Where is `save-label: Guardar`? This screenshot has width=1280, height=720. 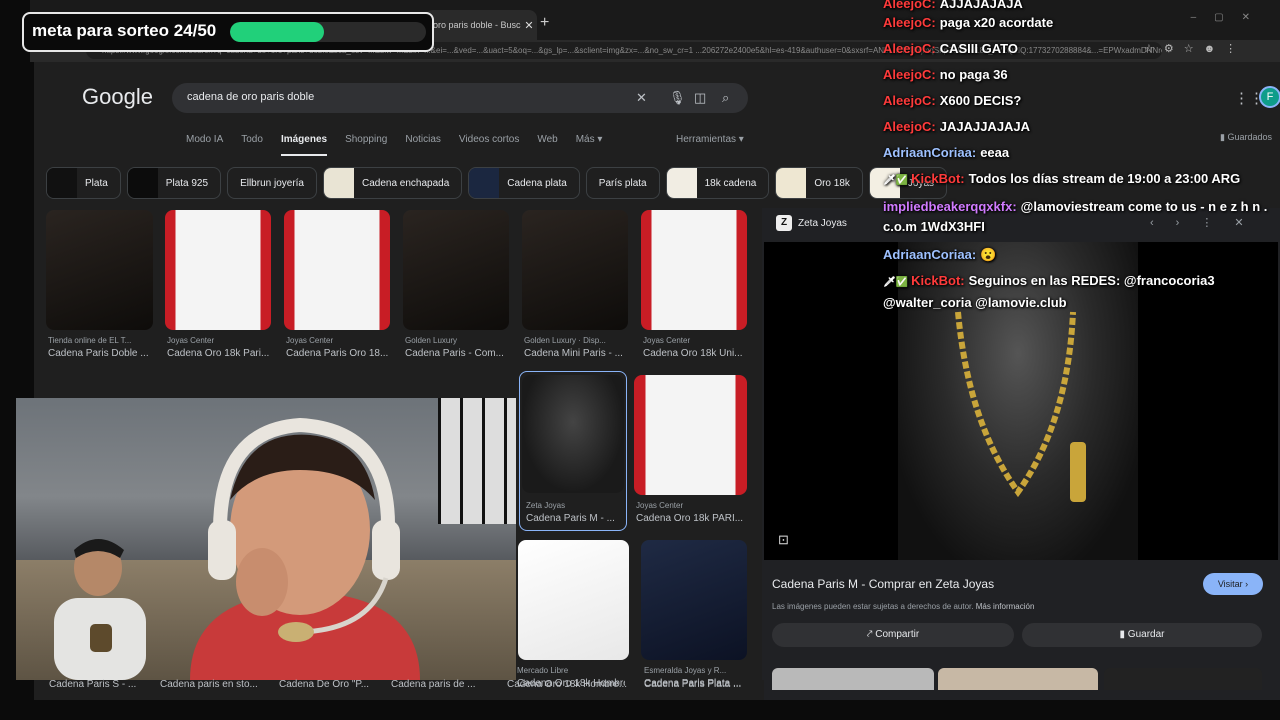
save-label: Guardar is located at coordinates (1146, 634).